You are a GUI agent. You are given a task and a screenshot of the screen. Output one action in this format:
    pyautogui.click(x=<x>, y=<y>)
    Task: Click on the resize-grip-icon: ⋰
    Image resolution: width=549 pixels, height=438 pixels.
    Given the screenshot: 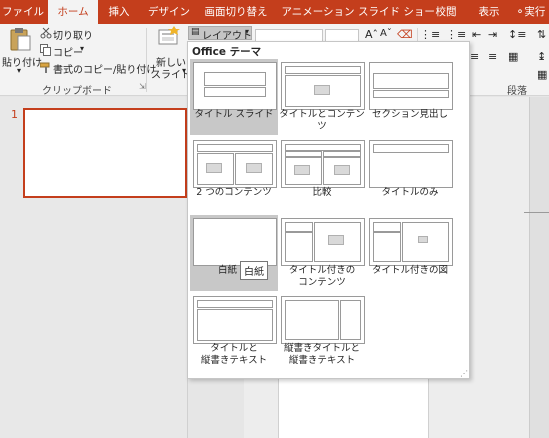 What is the action you would take?
    pyautogui.click(x=464, y=373)
    